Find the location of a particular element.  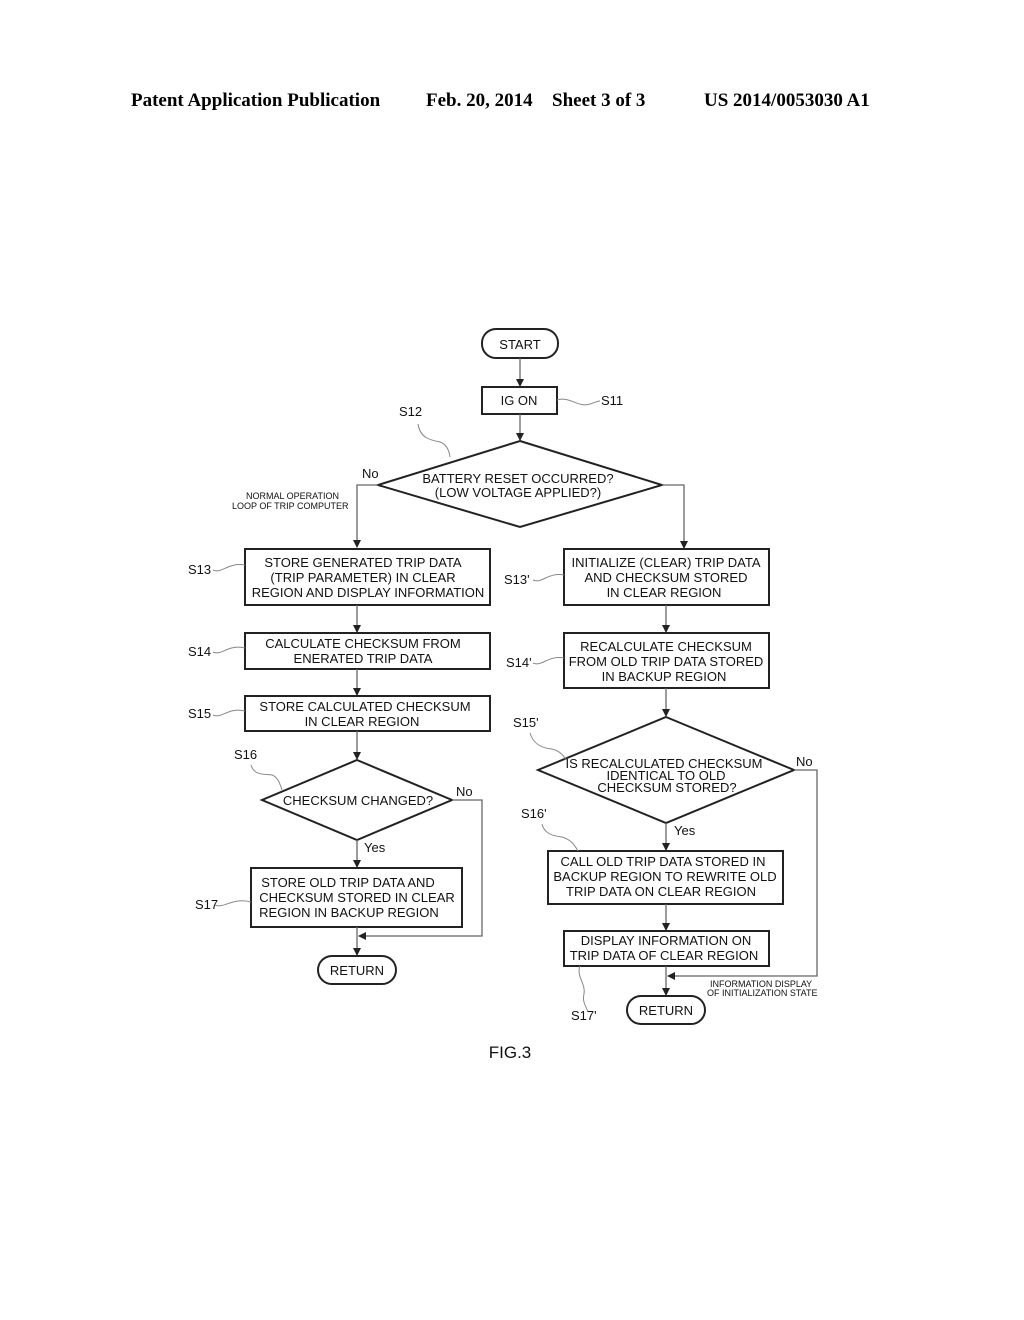

step-s17p-line1: DISPLAY INFORMATION ON is located at coordinates (666, 940).